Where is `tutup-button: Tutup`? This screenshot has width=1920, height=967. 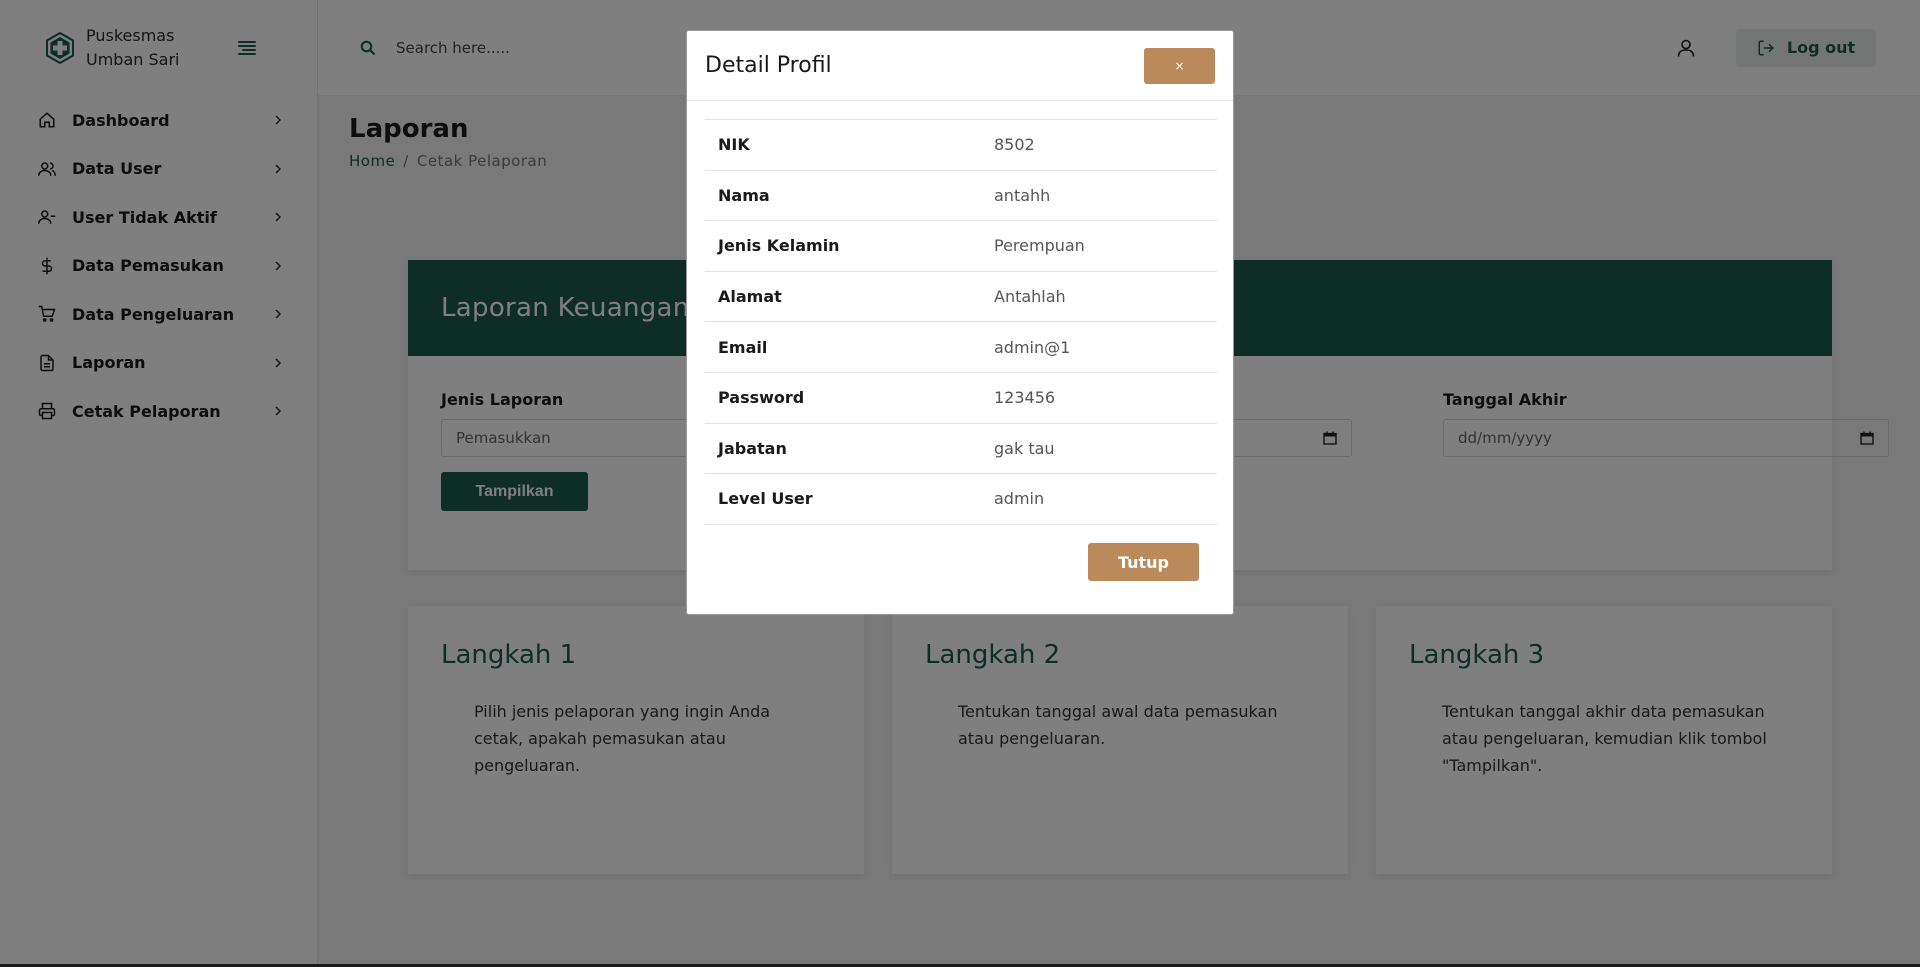
tutup-button: Tutup is located at coordinates (1143, 562).